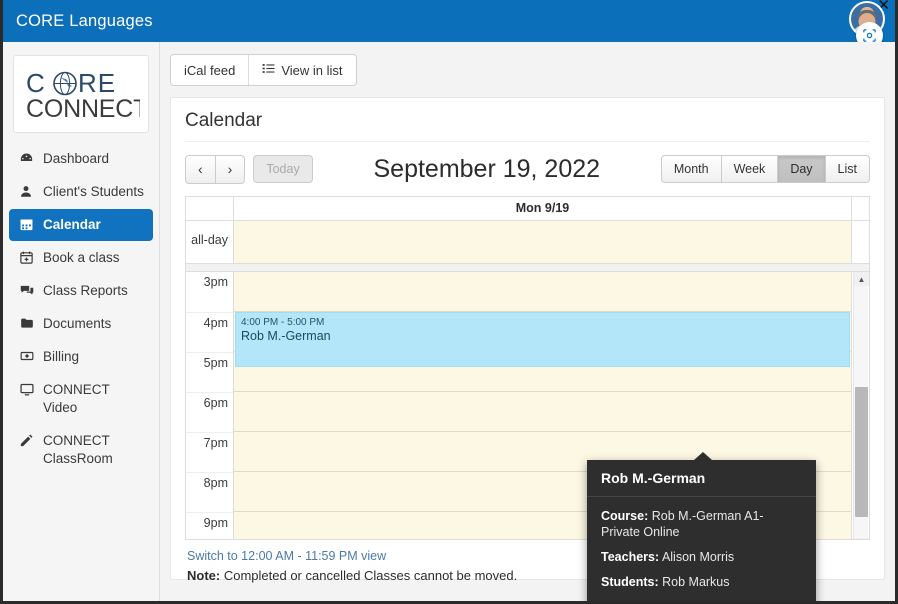  What do you see at coordinates (286, 336) in the screenshot?
I see `event-title: Rob M.-German` at bounding box center [286, 336].